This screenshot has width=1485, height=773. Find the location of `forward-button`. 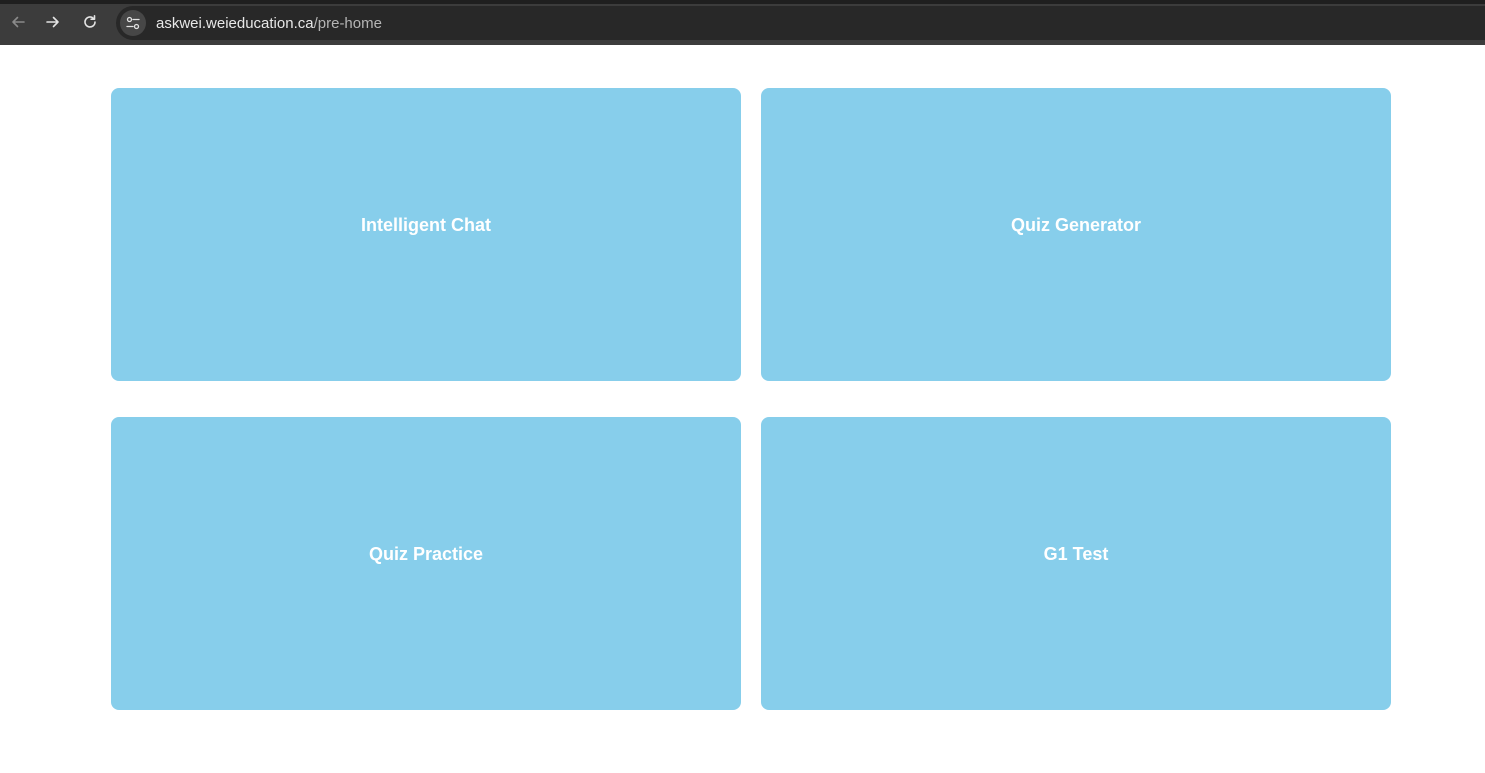

forward-button is located at coordinates (53, 22).